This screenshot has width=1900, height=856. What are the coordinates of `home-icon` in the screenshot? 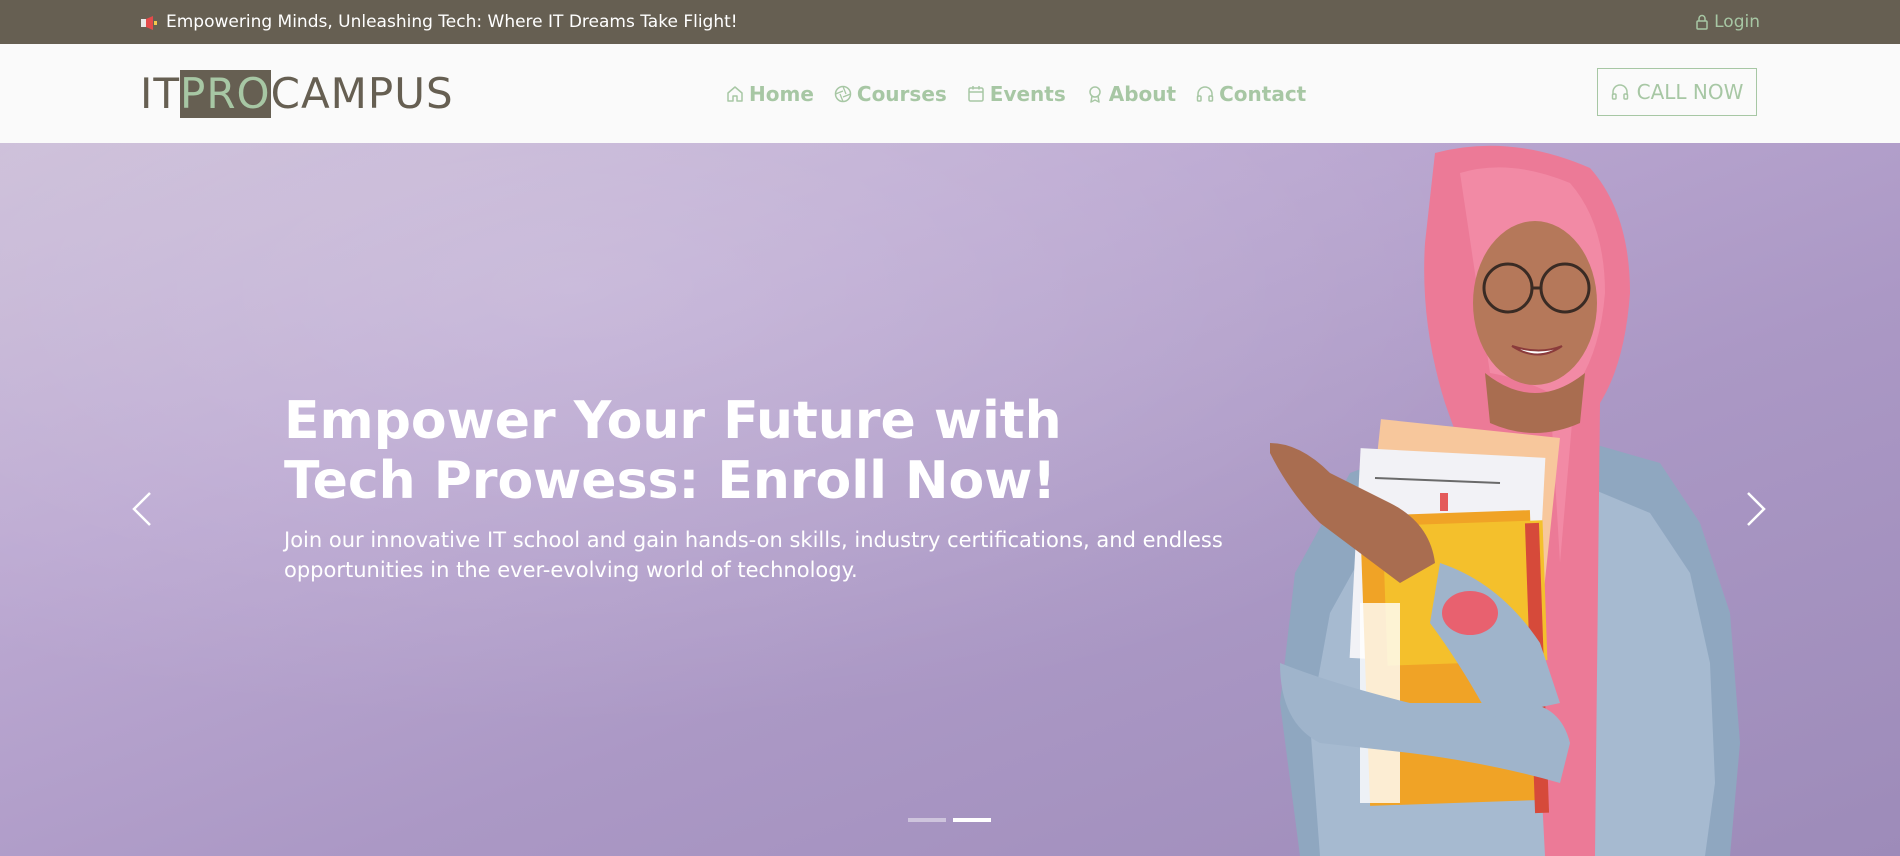 It's located at (735, 93).